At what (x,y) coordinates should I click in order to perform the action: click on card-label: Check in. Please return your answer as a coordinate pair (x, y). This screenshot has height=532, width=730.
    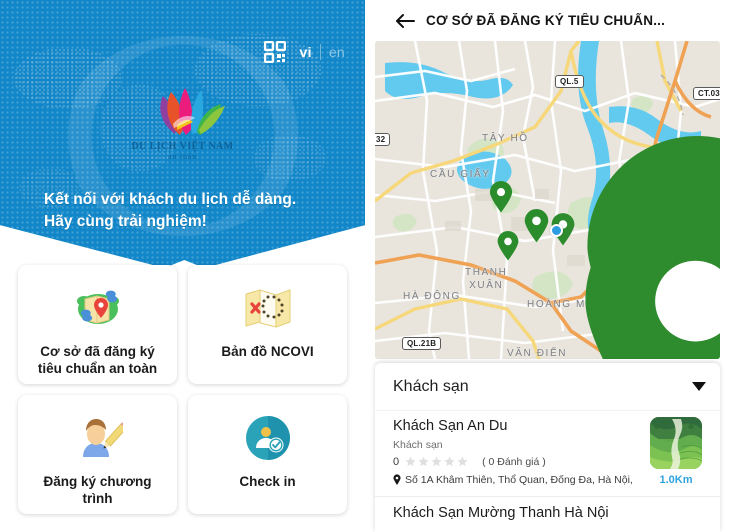
    Looking at the image, I should click on (267, 481).